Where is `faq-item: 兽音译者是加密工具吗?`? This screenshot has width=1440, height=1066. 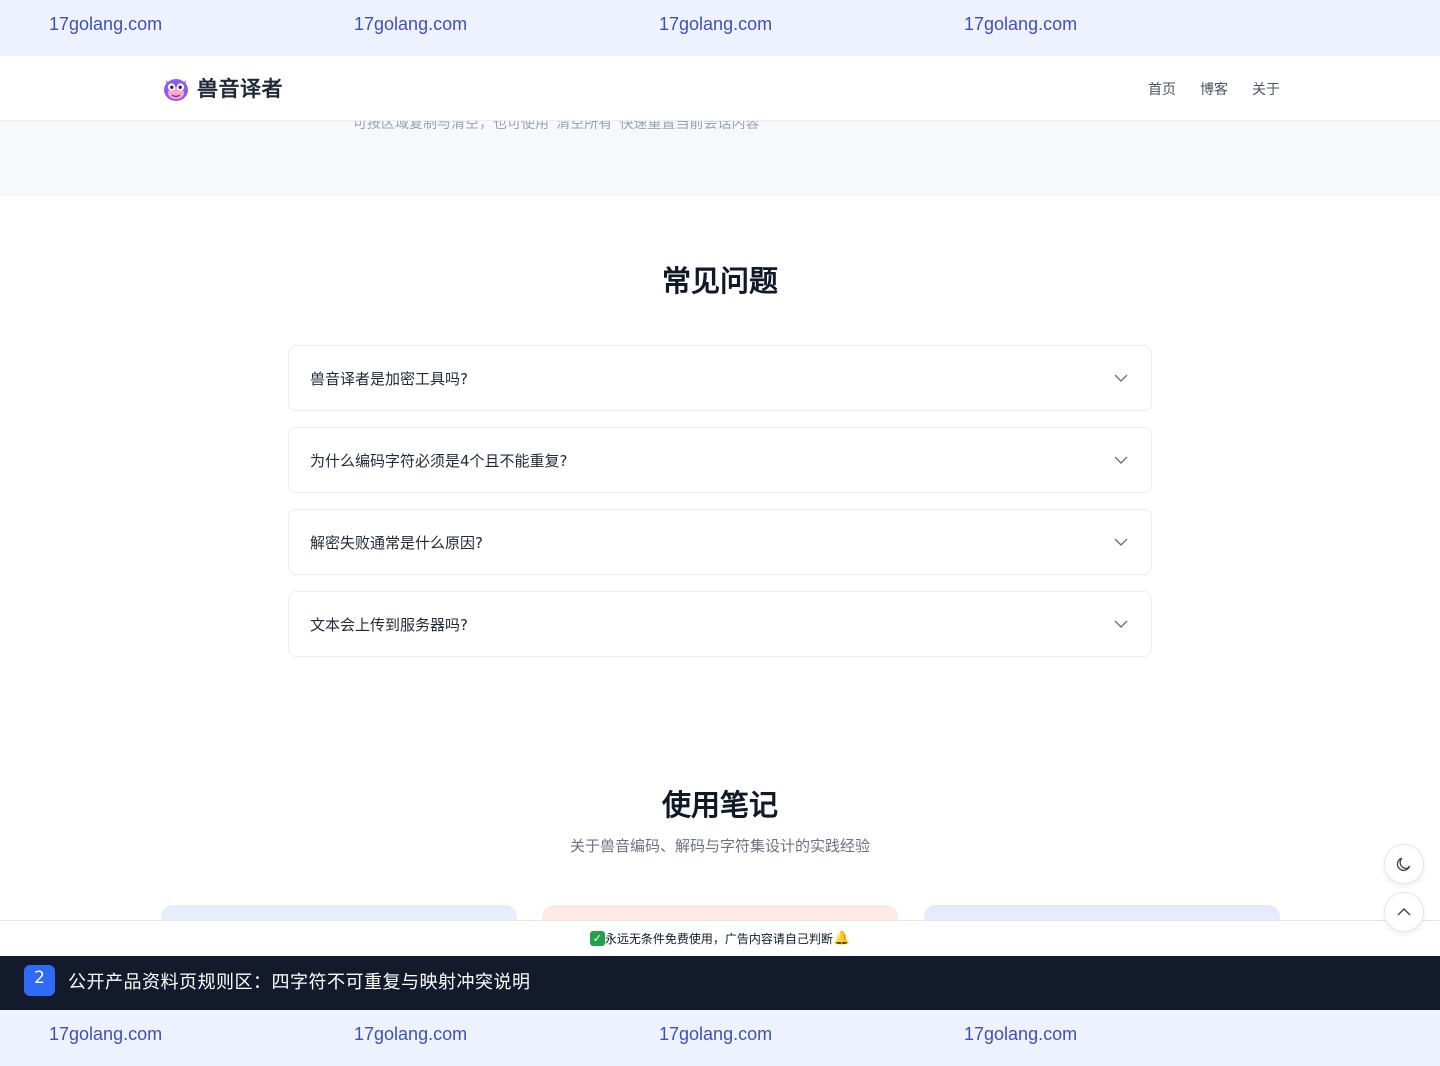
faq-item: 兽音译者是加密工具吗? is located at coordinates (720, 378).